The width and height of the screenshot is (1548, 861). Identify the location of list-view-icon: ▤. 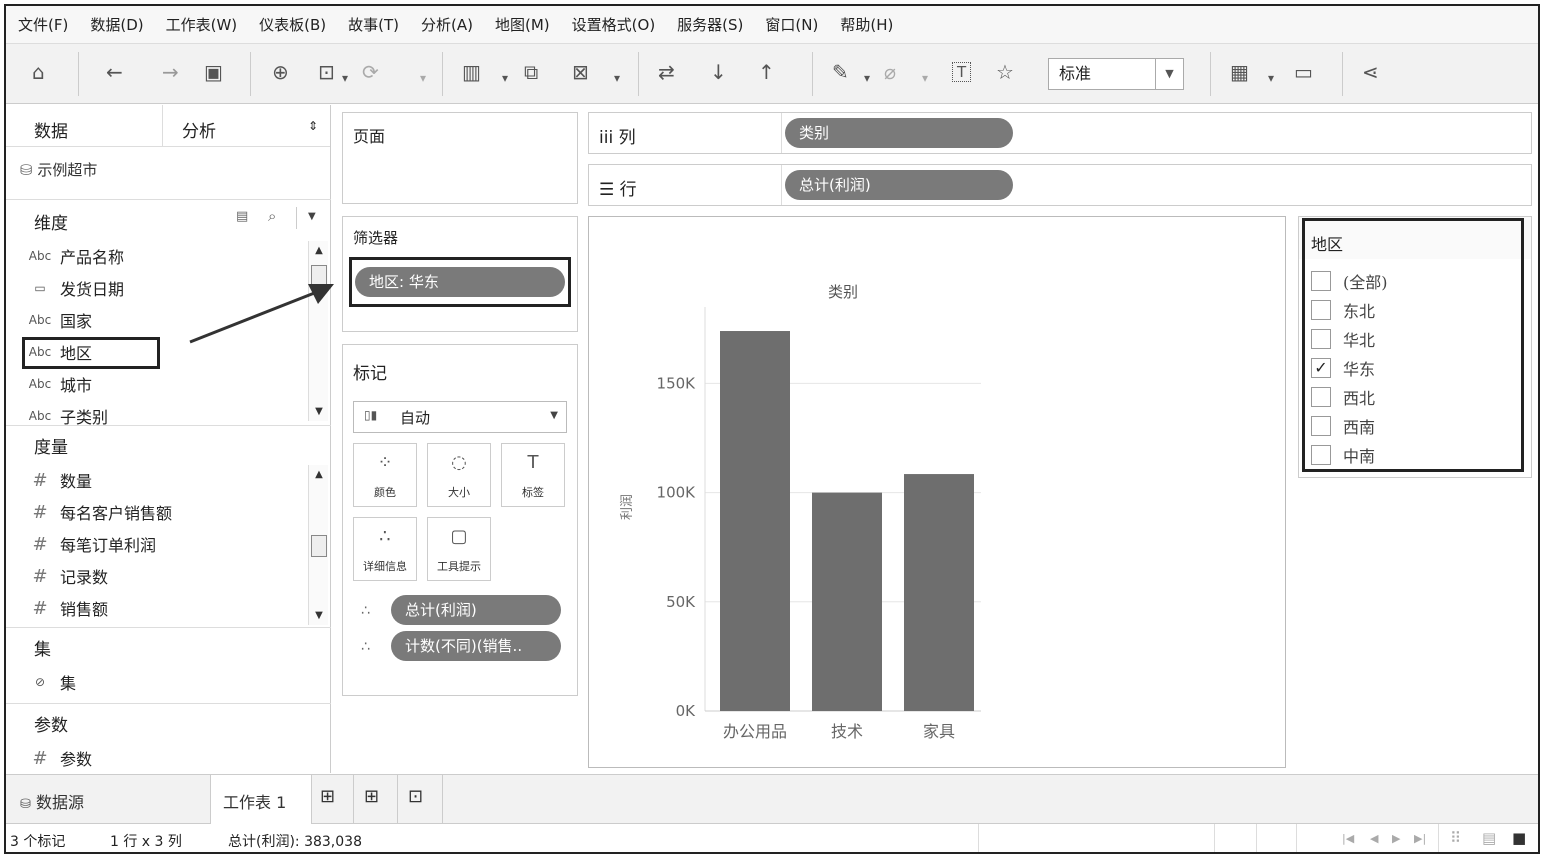
(242, 216).